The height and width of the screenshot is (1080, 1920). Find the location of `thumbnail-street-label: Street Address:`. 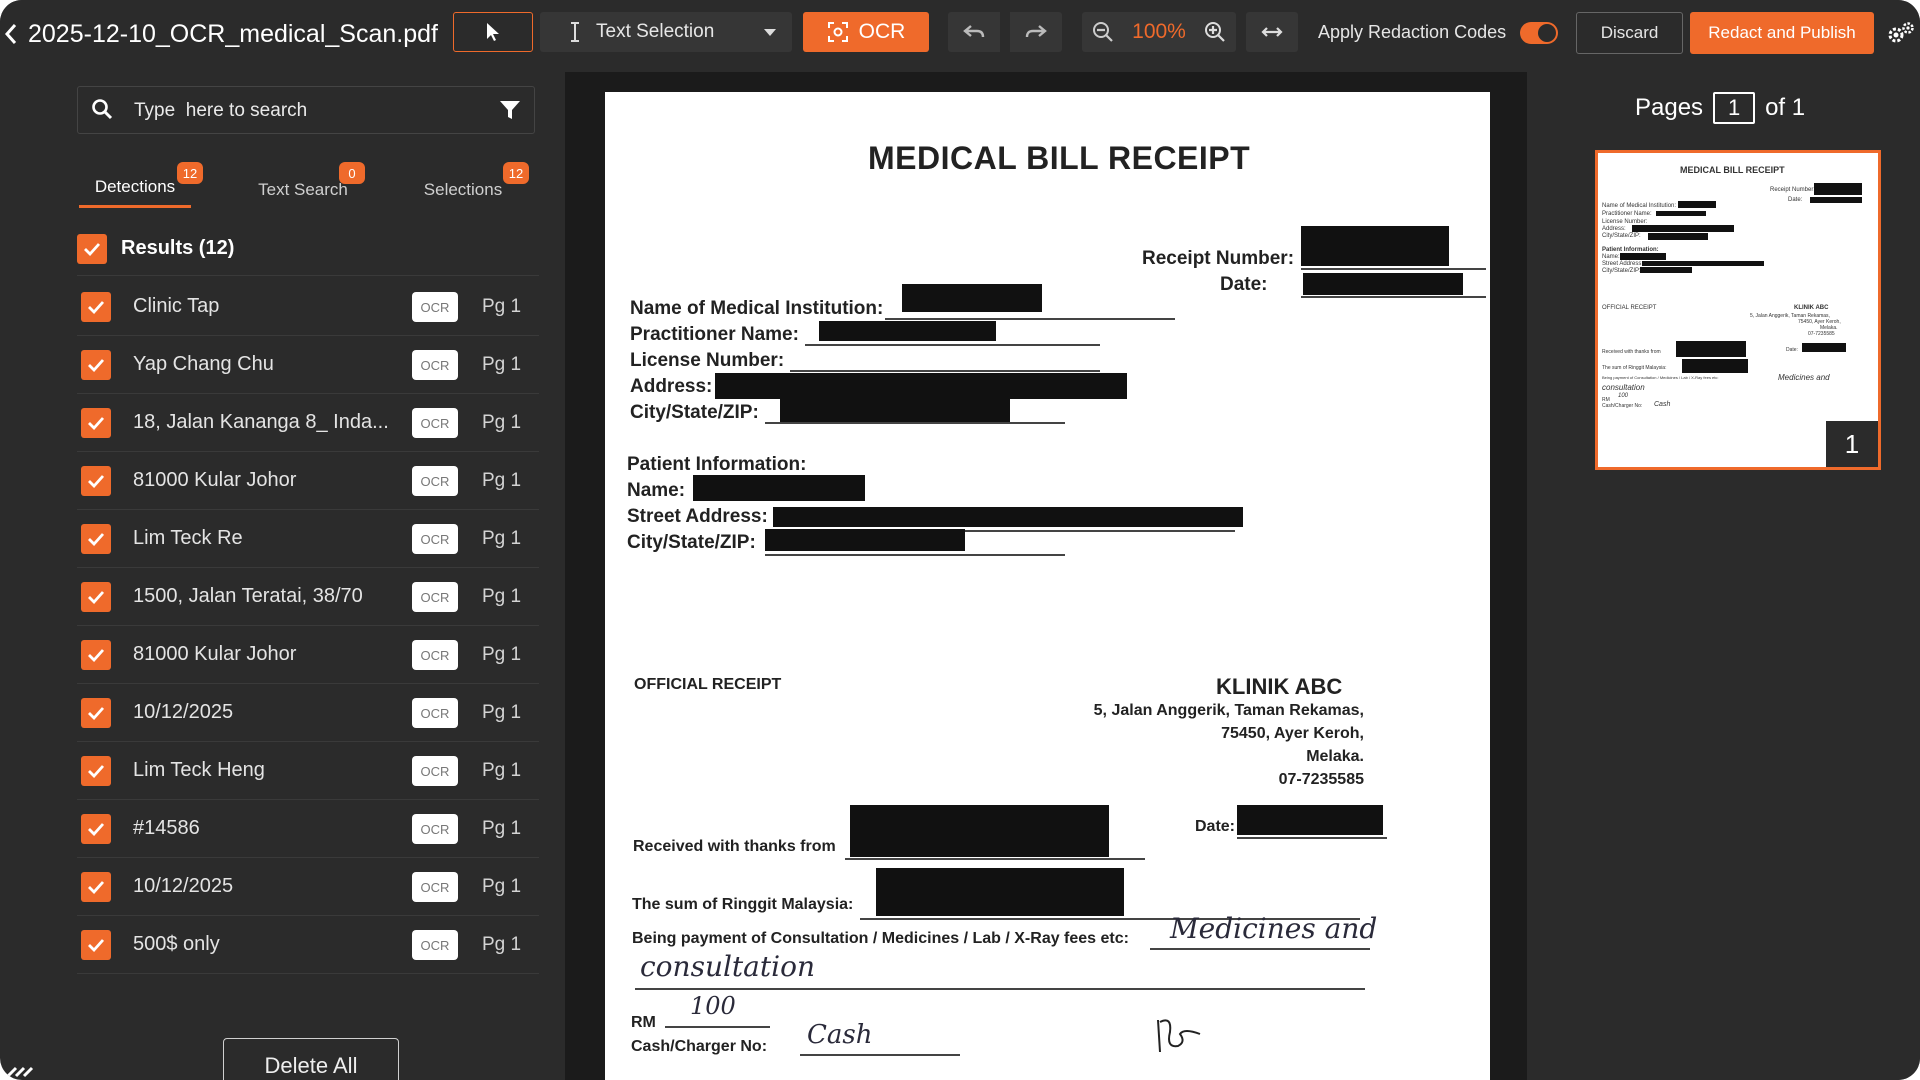

thumbnail-street-label: Street Address: is located at coordinates (1623, 264).